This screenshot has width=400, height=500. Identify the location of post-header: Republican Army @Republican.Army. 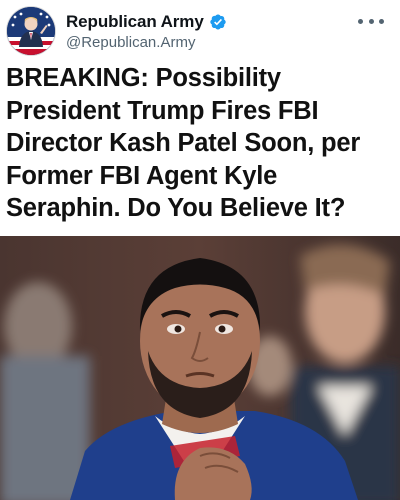
(200, 29).